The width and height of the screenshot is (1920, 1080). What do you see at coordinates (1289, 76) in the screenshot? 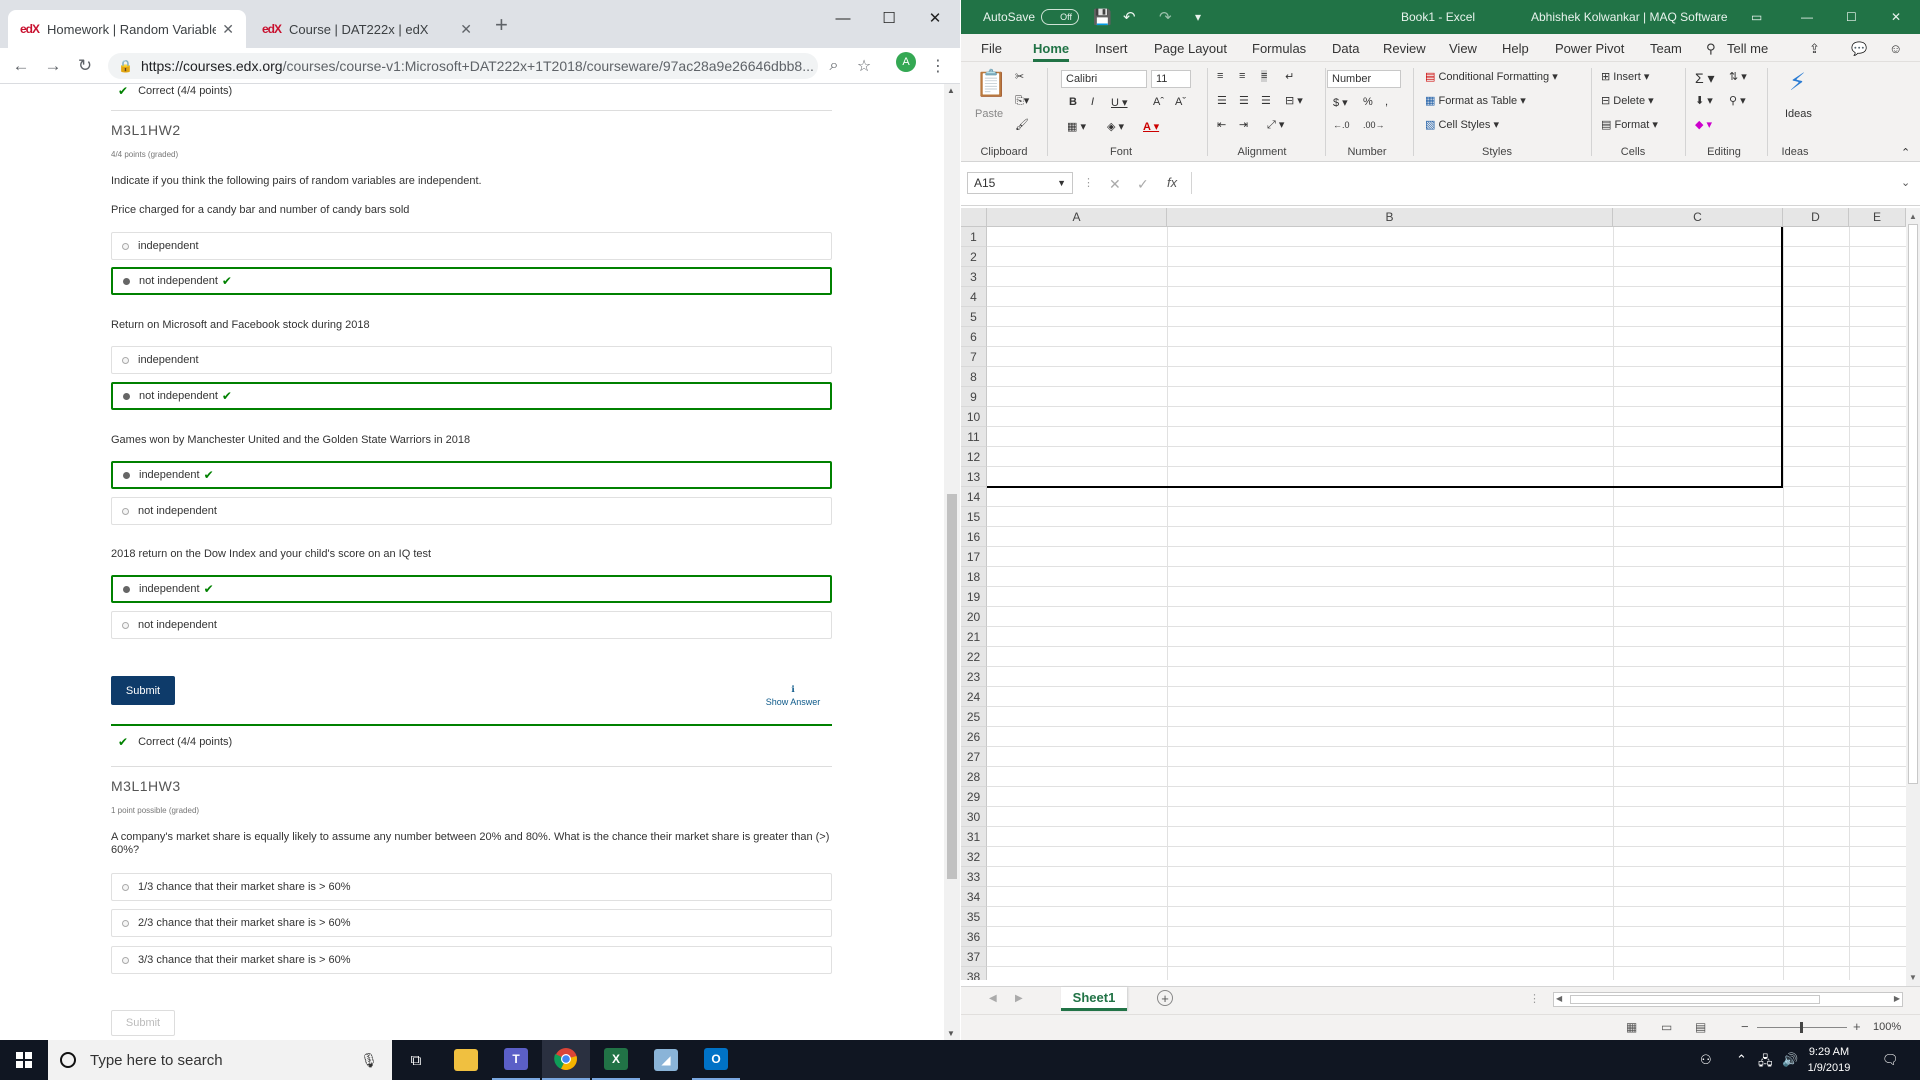
I see `wrap-text-icon: ↵` at bounding box center [1289, 76].